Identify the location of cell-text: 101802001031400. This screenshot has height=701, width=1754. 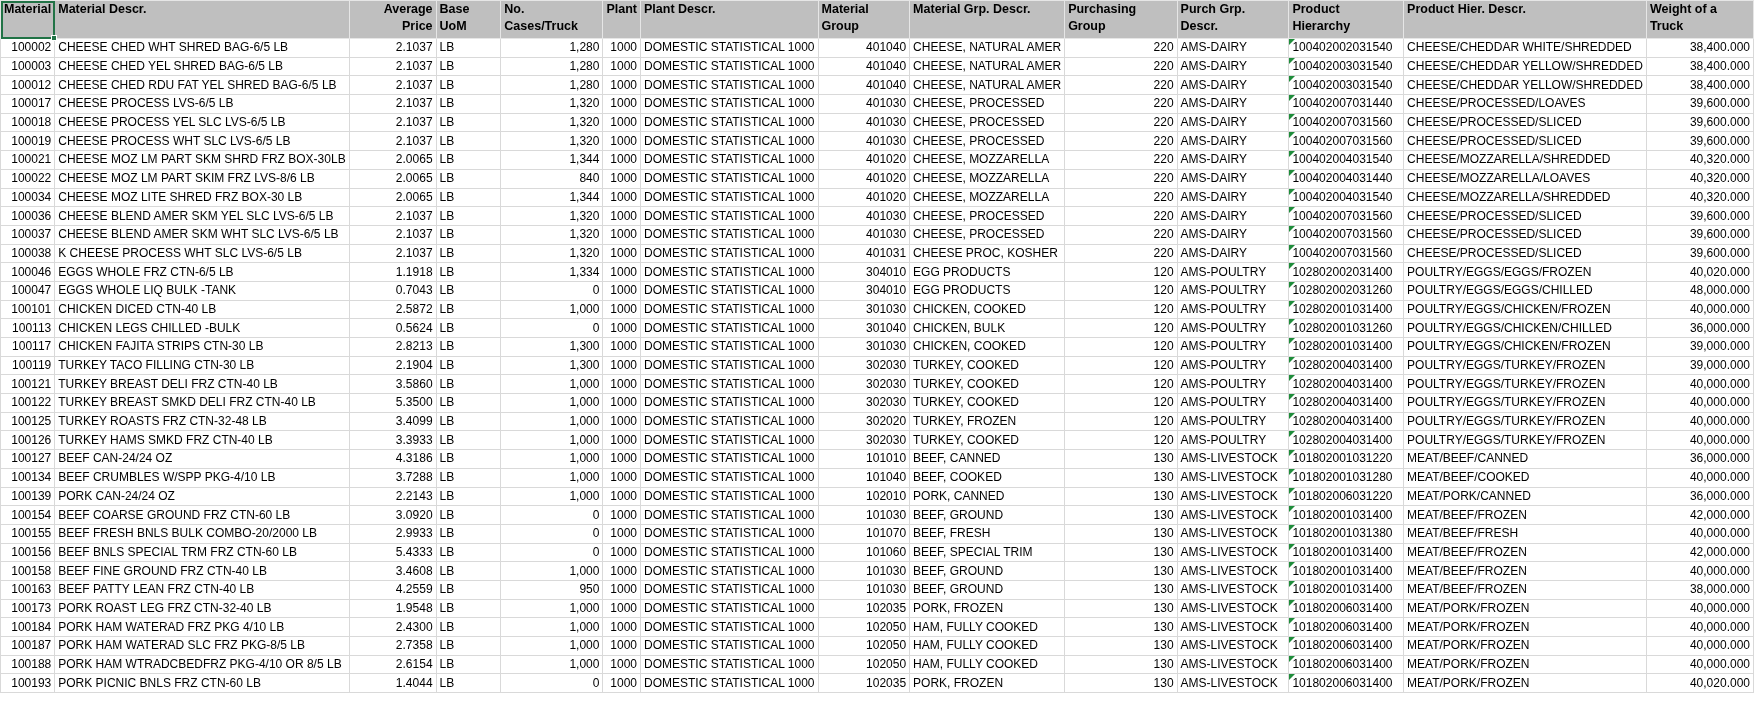
(1342, 570).